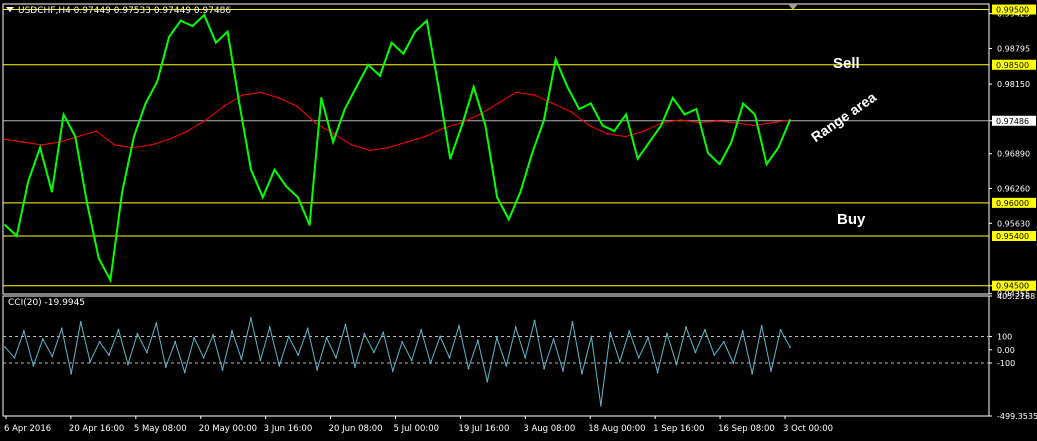  I want to click on price-level-label: 0.94500, so click(1012, 286).